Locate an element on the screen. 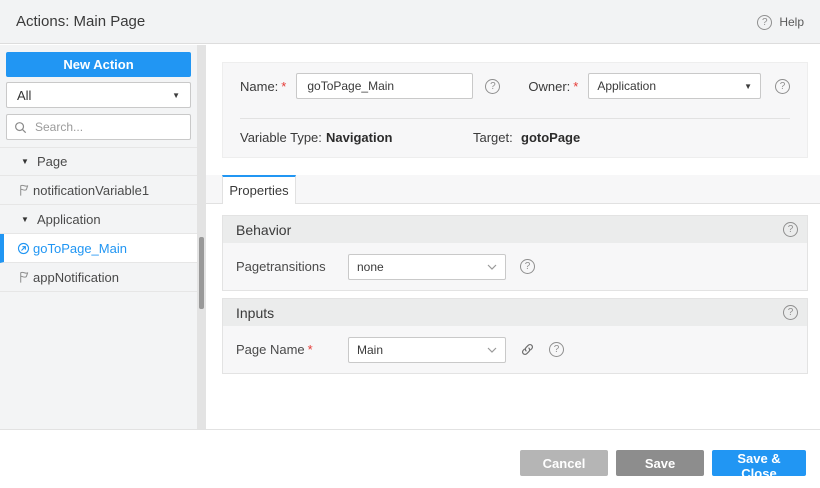 This screenshot has height=488, width=820. inputs-section-header: Inputs ? is located at coordinates (515, 312).